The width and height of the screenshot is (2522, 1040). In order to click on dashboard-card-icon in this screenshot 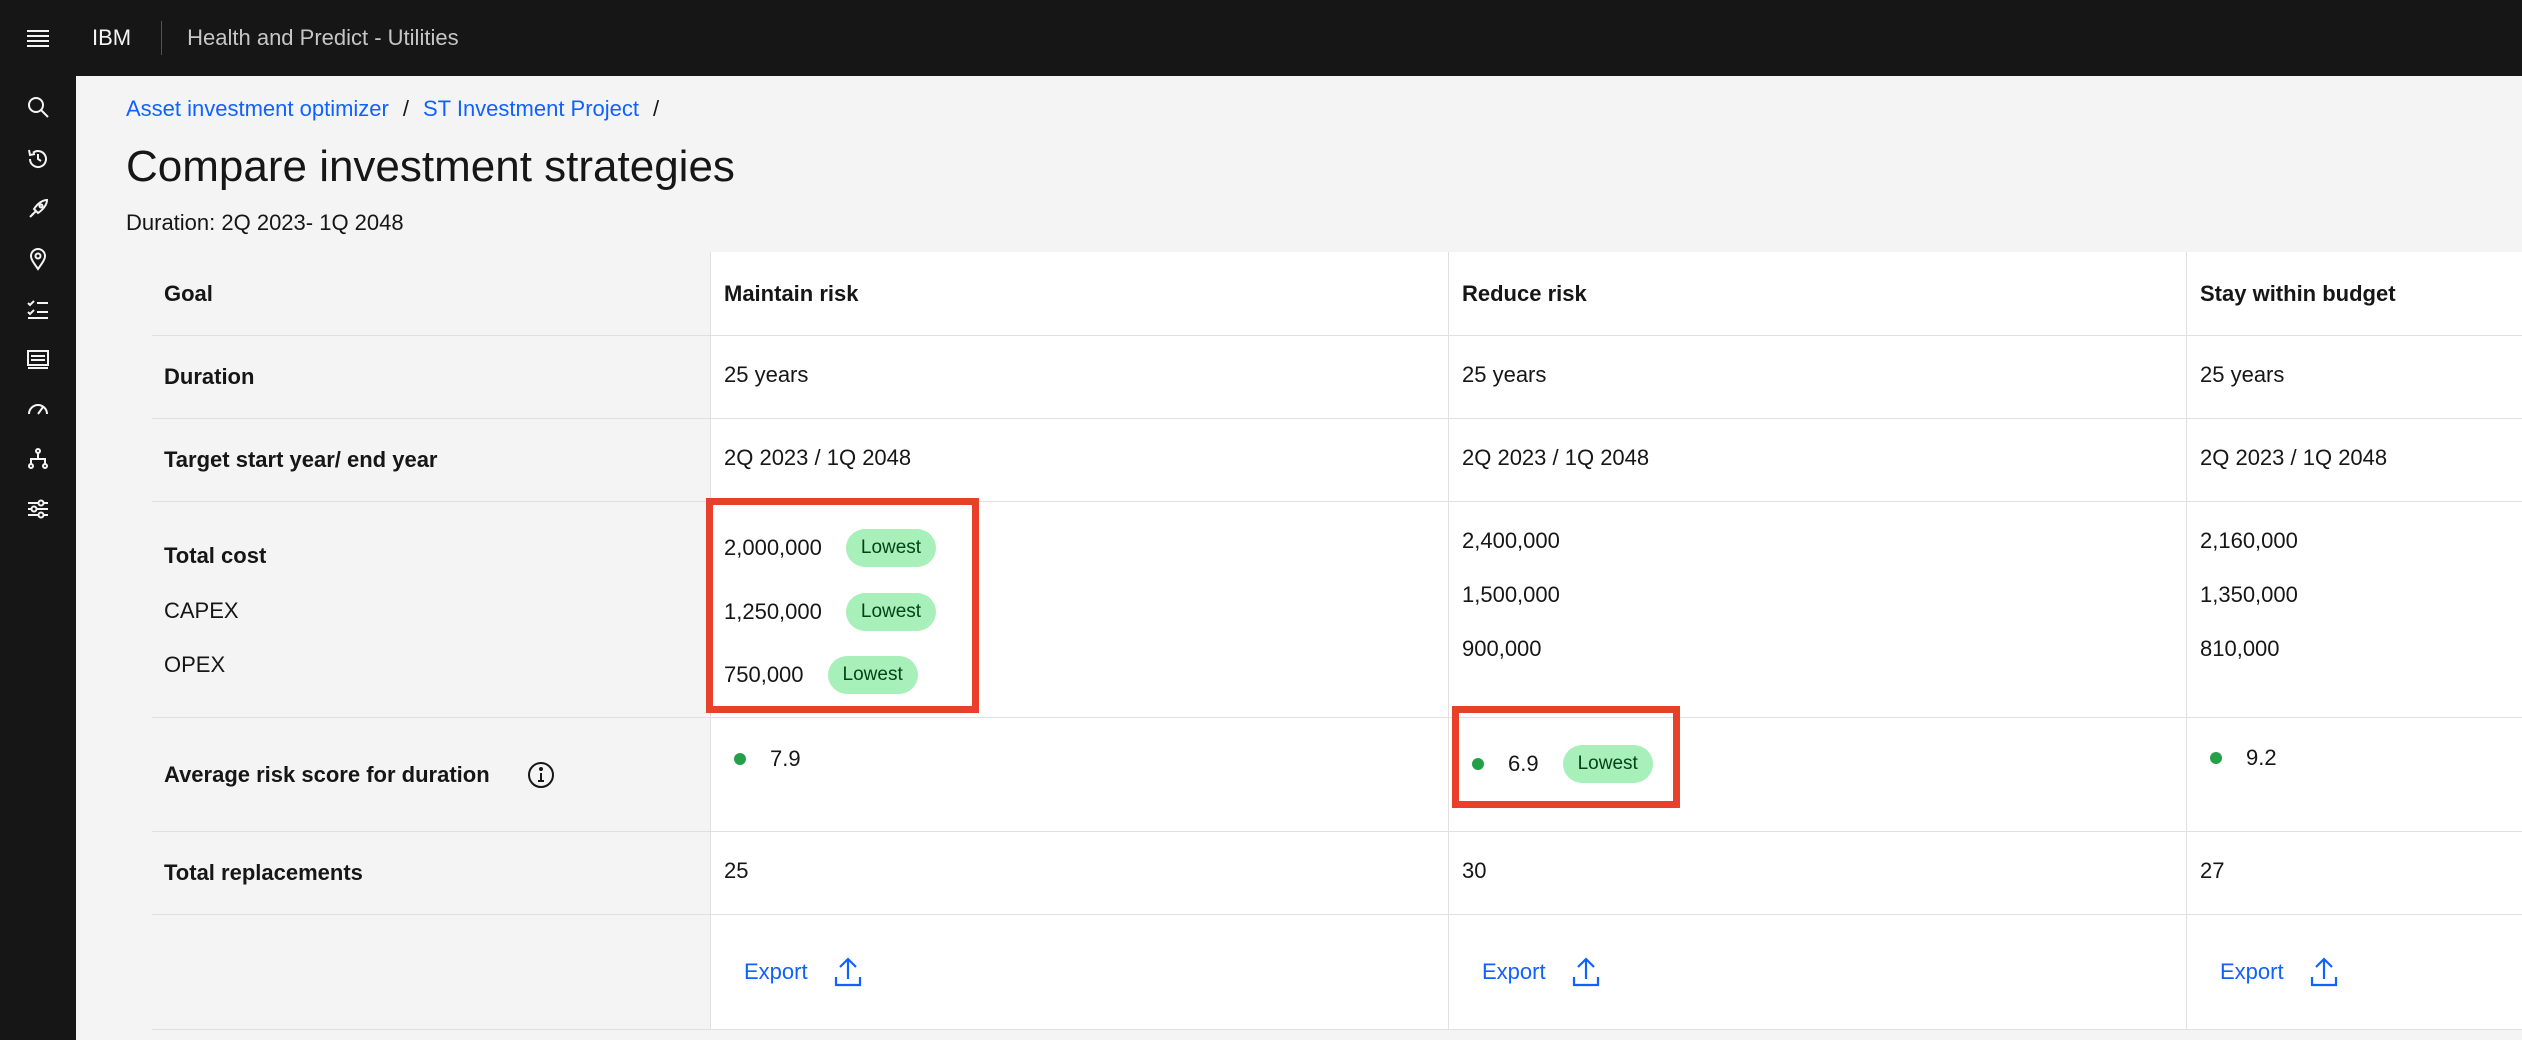, I will do `click(38, 359)`.